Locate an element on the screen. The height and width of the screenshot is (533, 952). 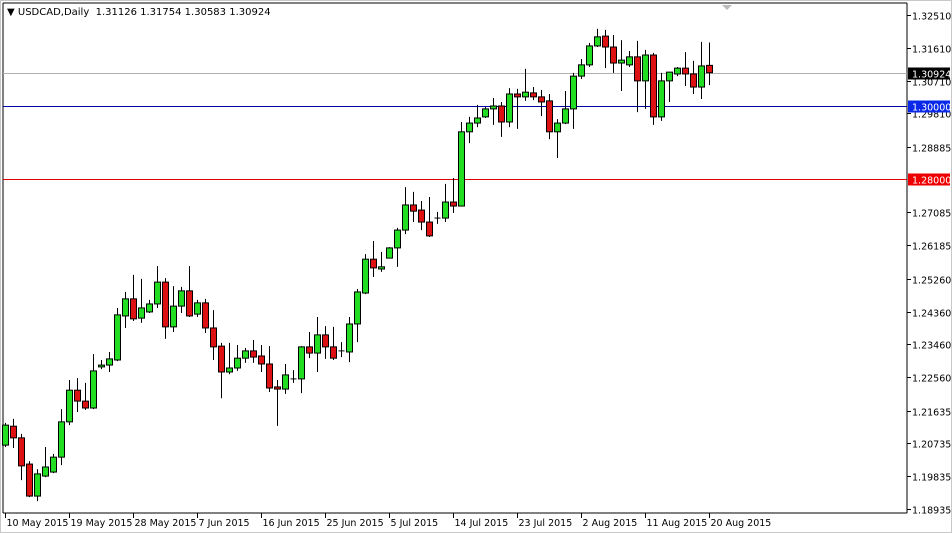
x-tick-label: 25 Jun 2015 is located at coordinates (355, 523).